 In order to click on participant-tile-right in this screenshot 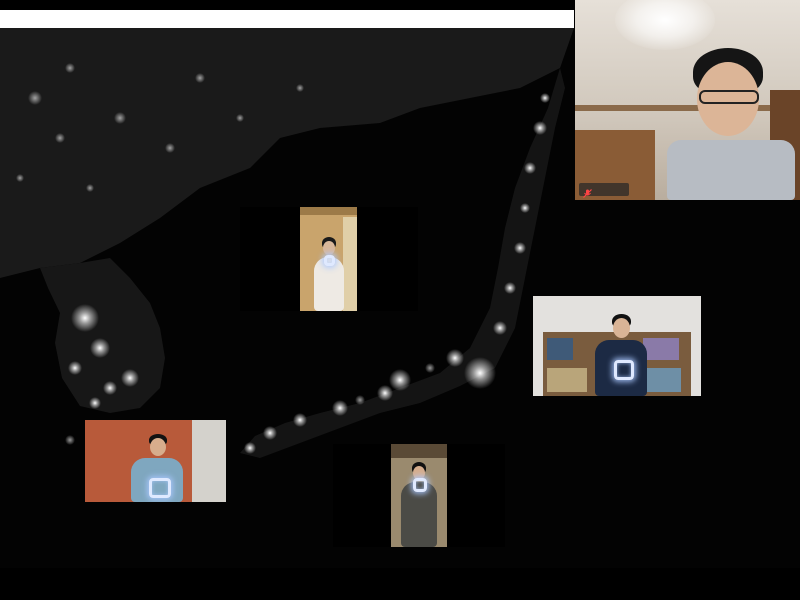, I will do `click(617, 346)`.